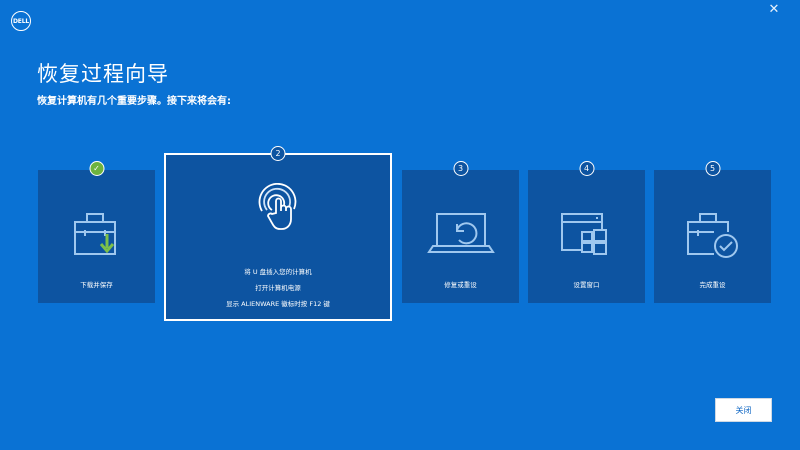 This screenshot has width=800, height=450. What do you see at coordinates (278, 153) in the screenshot?
I see `step-number-badge: 2` at bounding box center [278, 153].